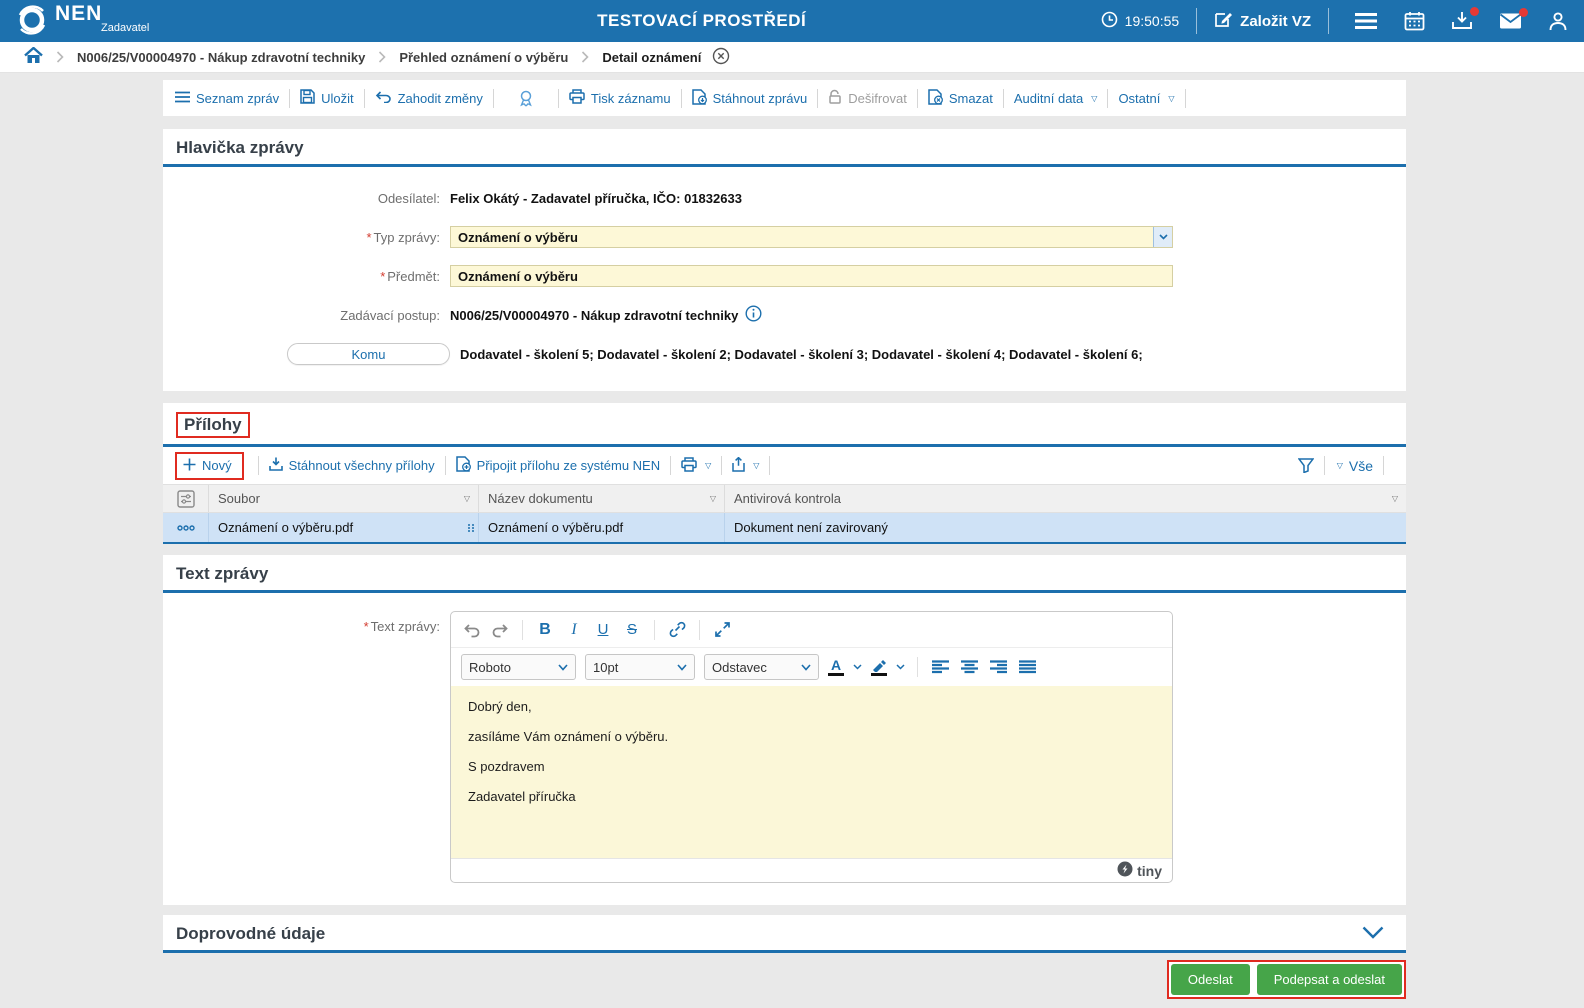 This screenshot has width=1584, height=1008. I want to click on drag-handle-icon, so click(471, 527).